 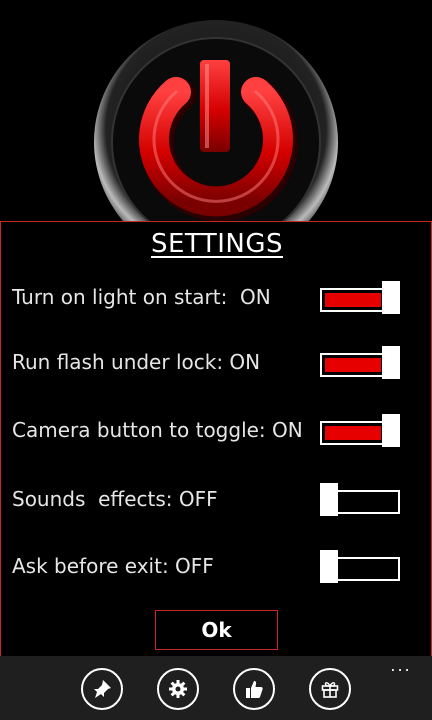 What do you see at coordinates (216, 244) in the screenshot?
I see `settings-title: SETTINGS` at bounding box center [216, 244].